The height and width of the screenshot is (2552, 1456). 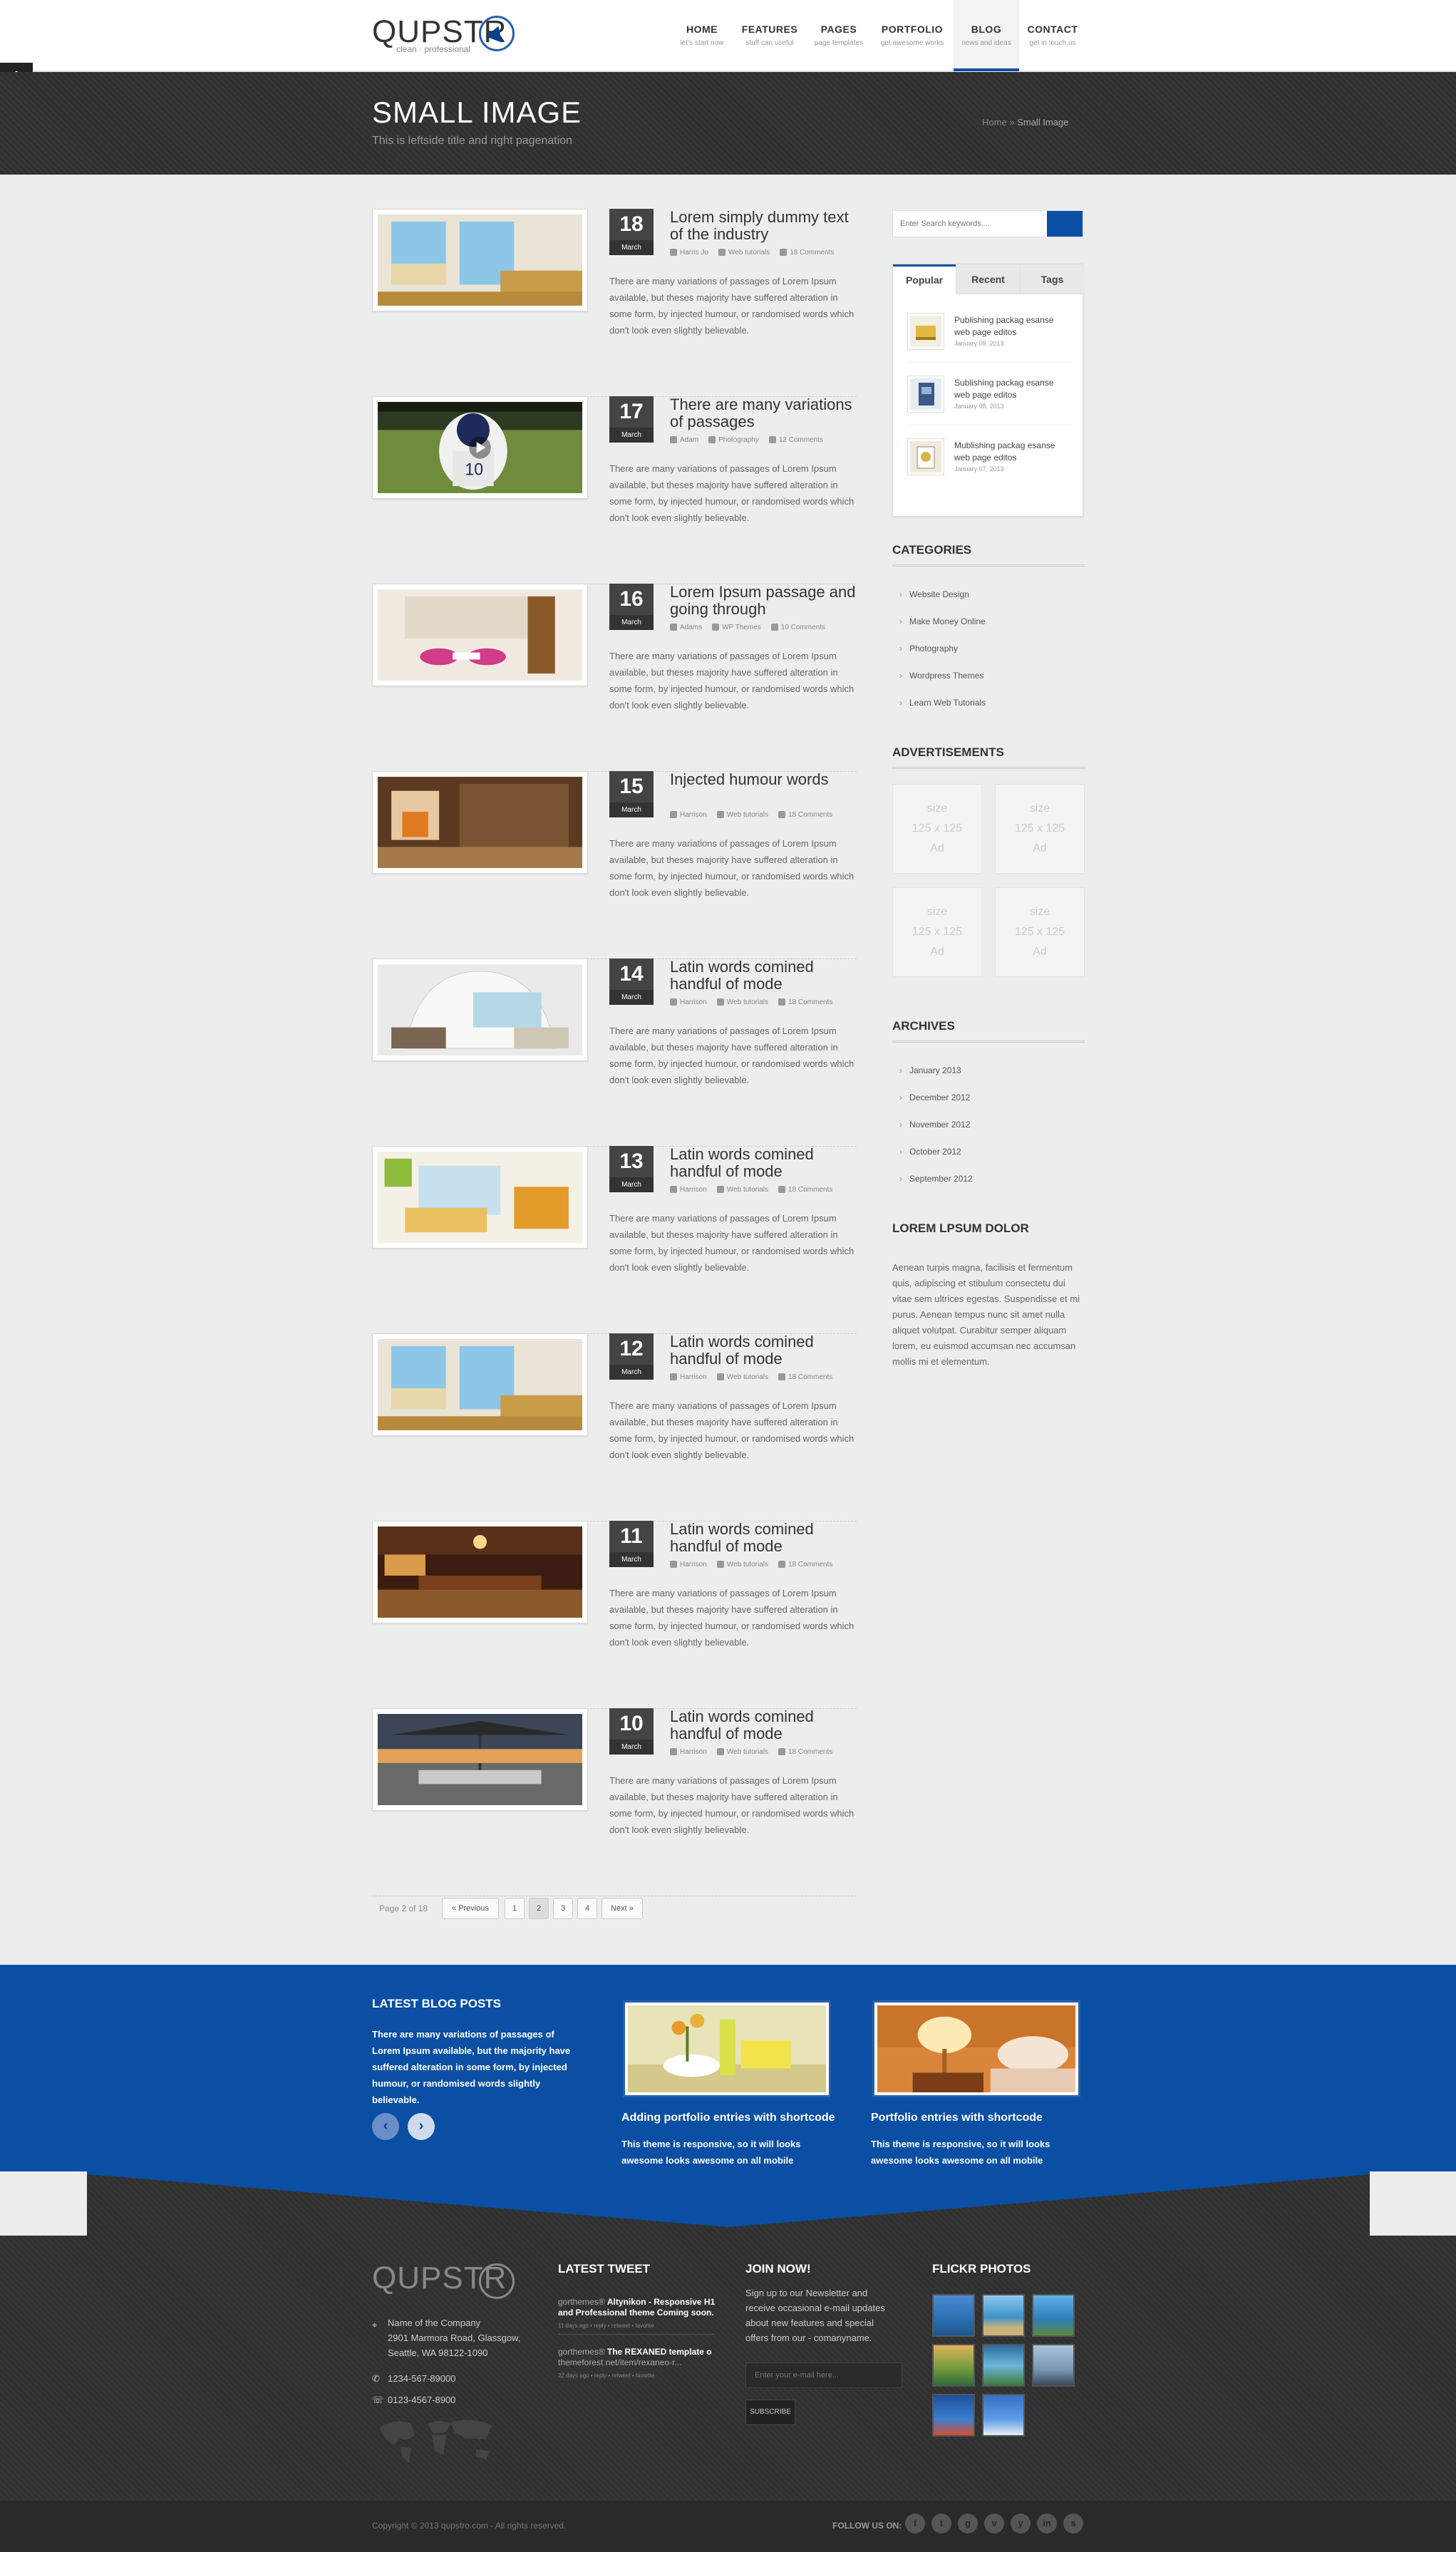 What do you see at coordinates (934, 1097) in the screenshot?
I see `archive-link: December 2012` at bounding box center [934, 1097].